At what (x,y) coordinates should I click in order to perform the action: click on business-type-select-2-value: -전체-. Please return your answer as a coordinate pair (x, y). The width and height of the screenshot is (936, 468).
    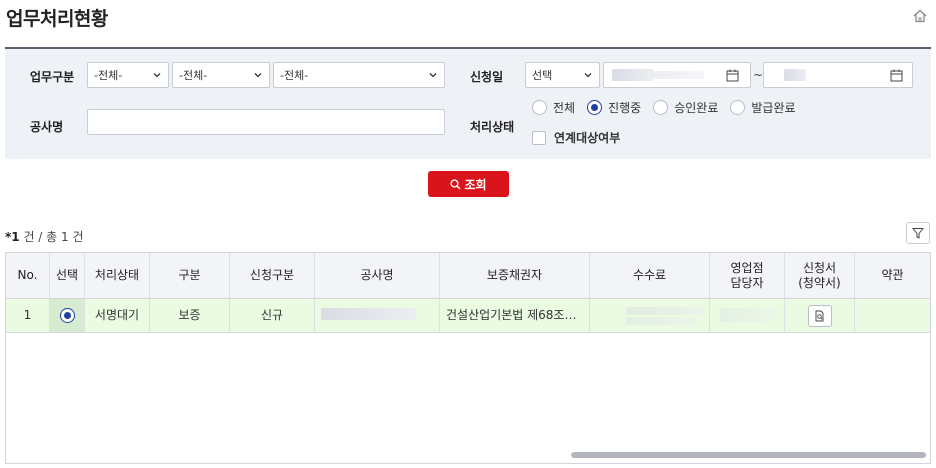
    Looking at the image, I should click on (193, 75).